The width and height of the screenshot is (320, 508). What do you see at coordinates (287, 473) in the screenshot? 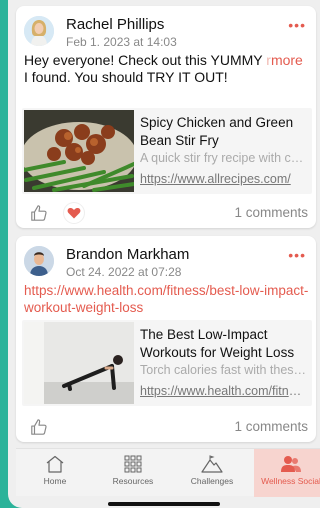
I see `tab-wellness-social: Wellness Social` at bounding box center [287, 473].